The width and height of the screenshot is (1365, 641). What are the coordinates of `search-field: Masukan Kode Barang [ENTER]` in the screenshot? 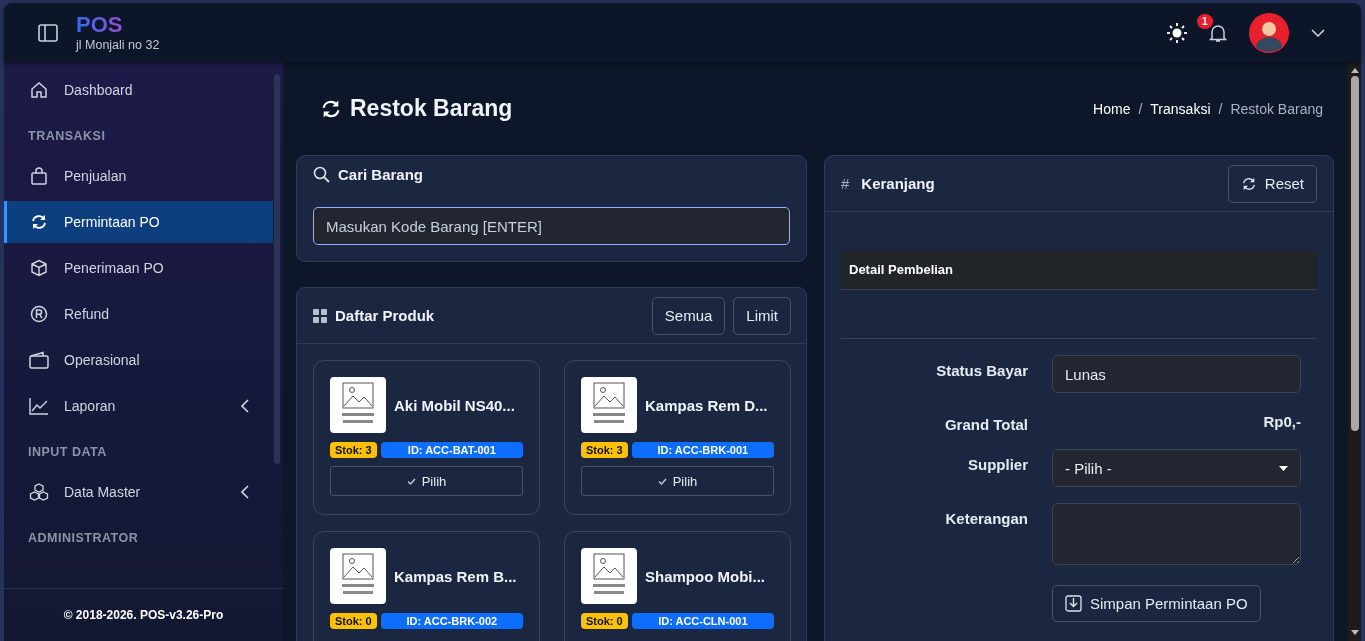 It's located at (551, 226).